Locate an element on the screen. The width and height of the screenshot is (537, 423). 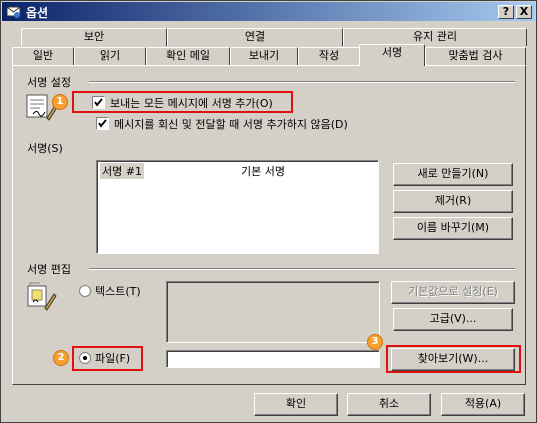
tab-compose: 작성 is located at coordinates (329, 56).